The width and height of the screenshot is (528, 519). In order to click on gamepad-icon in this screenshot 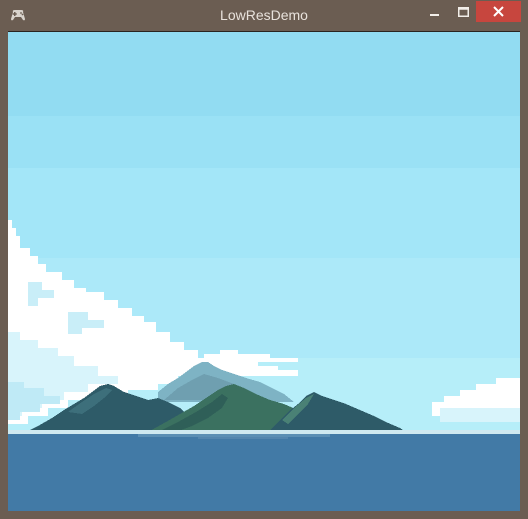, I will do `click(18, 15)`.